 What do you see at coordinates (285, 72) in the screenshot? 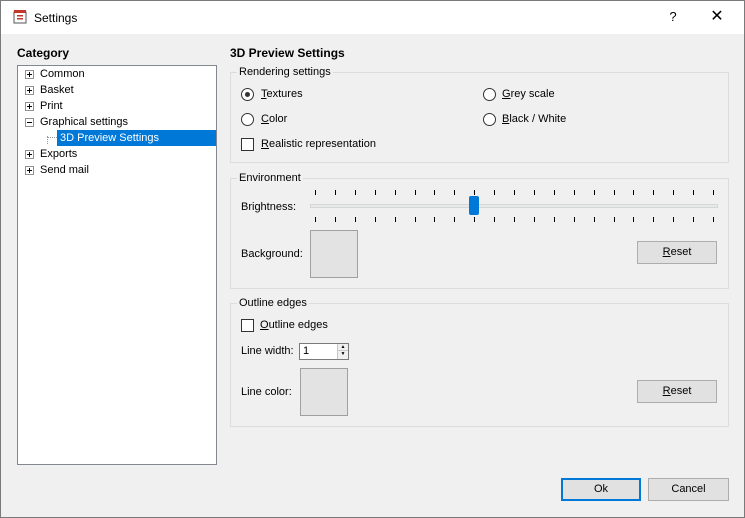
I see `group-title: Rendering settings` at bounding box center [285, 72].